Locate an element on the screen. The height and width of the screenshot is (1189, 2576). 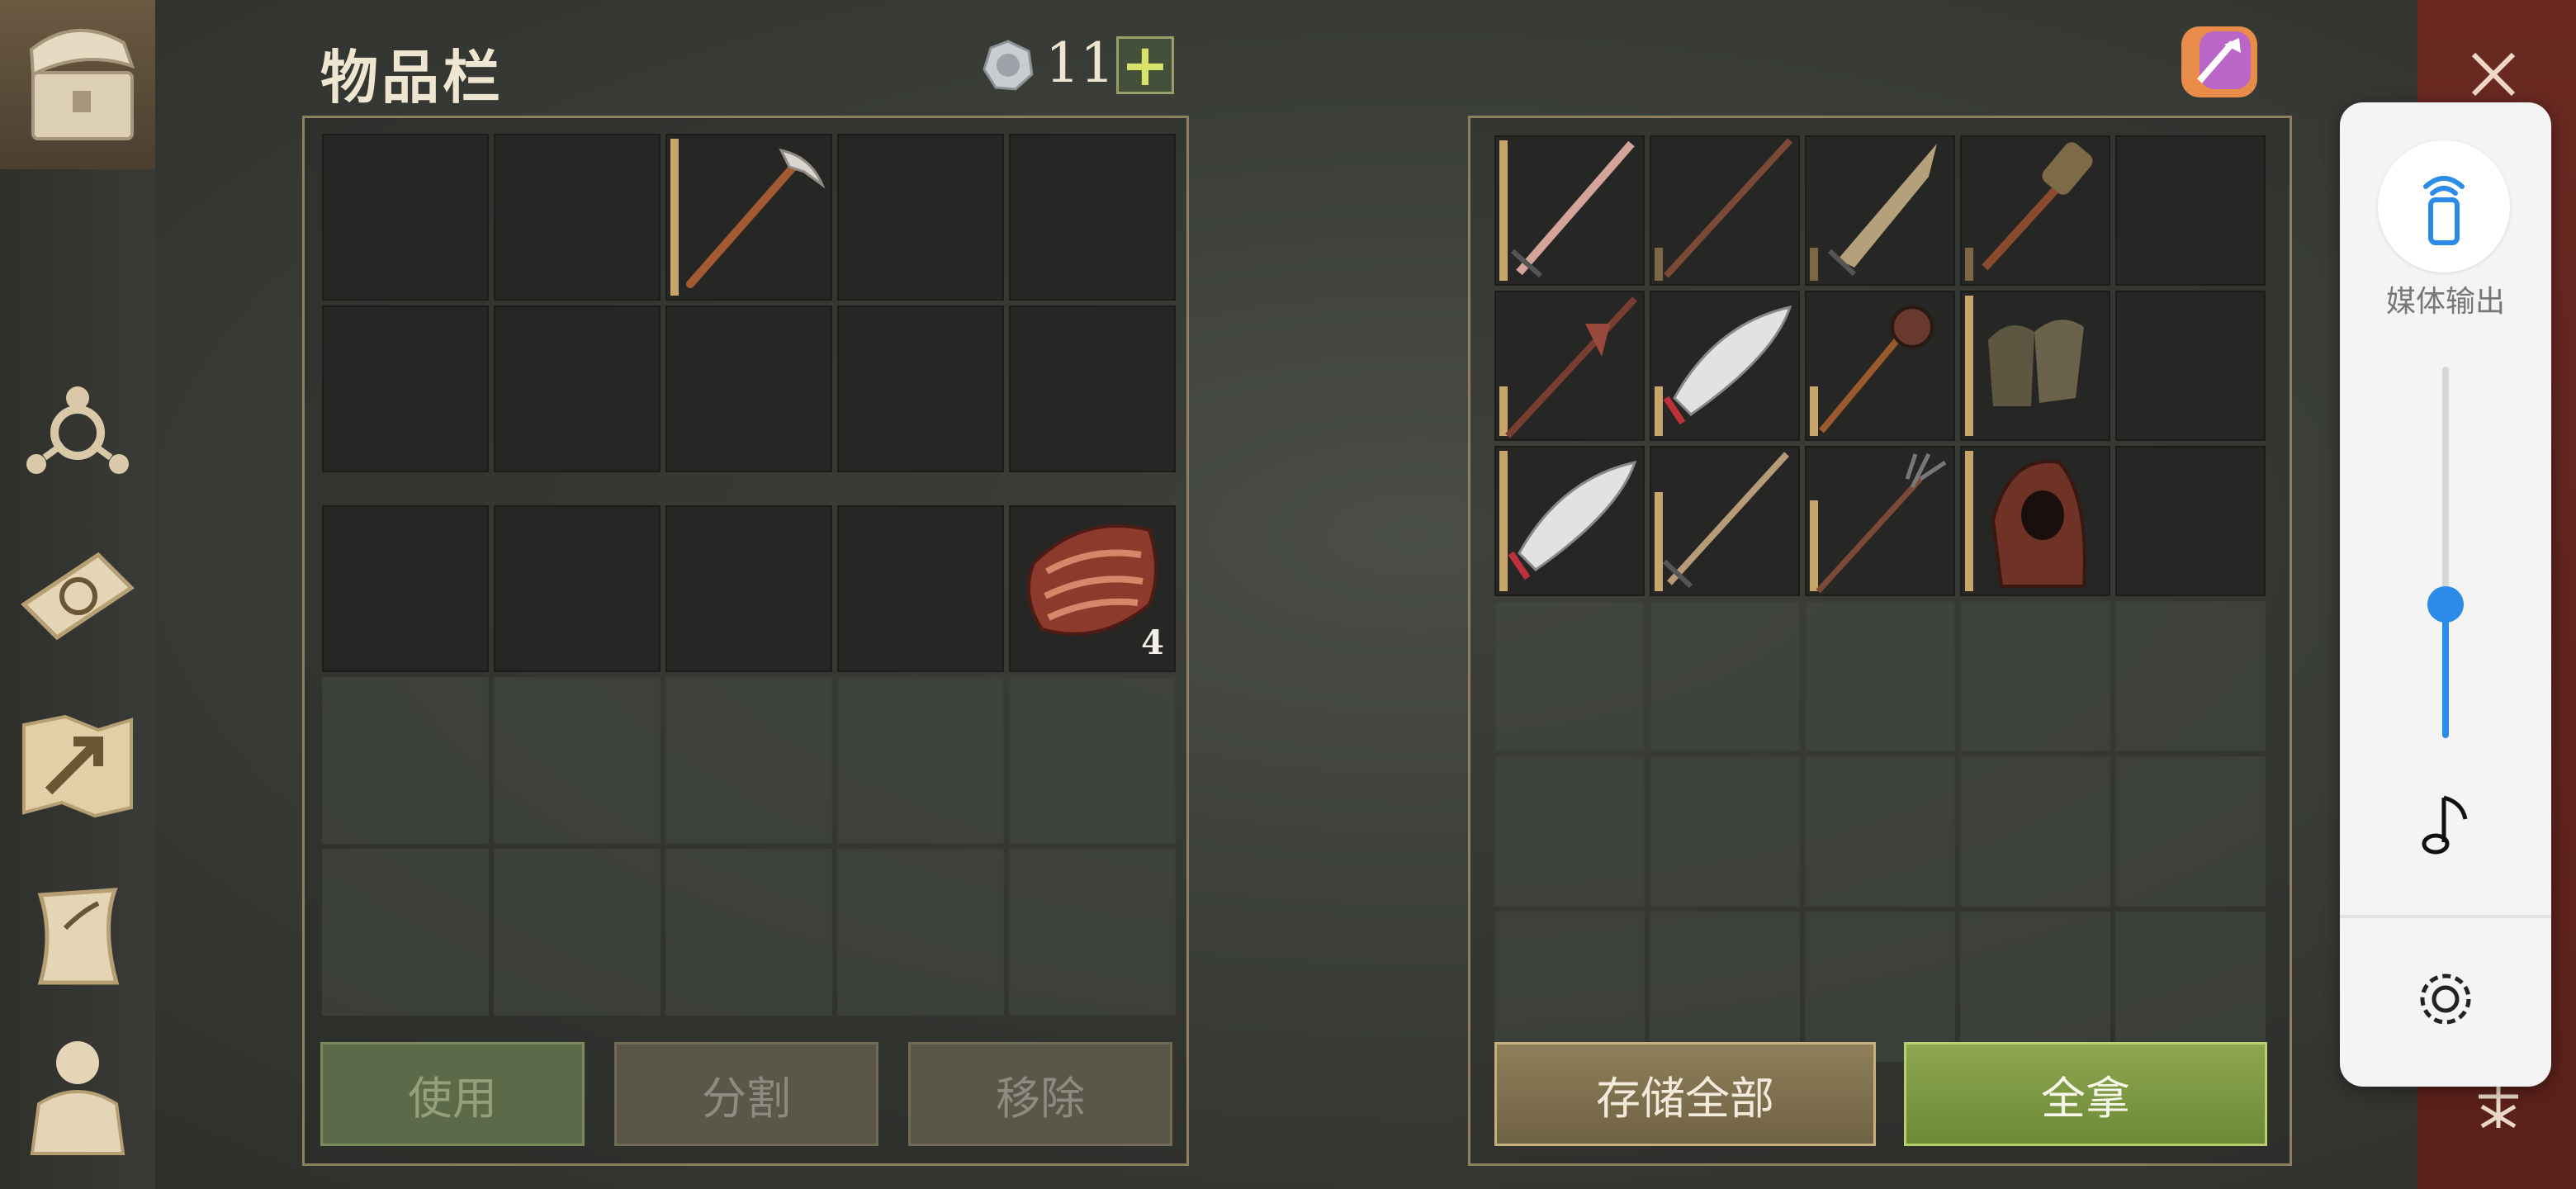
saber-icon is located at coordinates (1882, 210).